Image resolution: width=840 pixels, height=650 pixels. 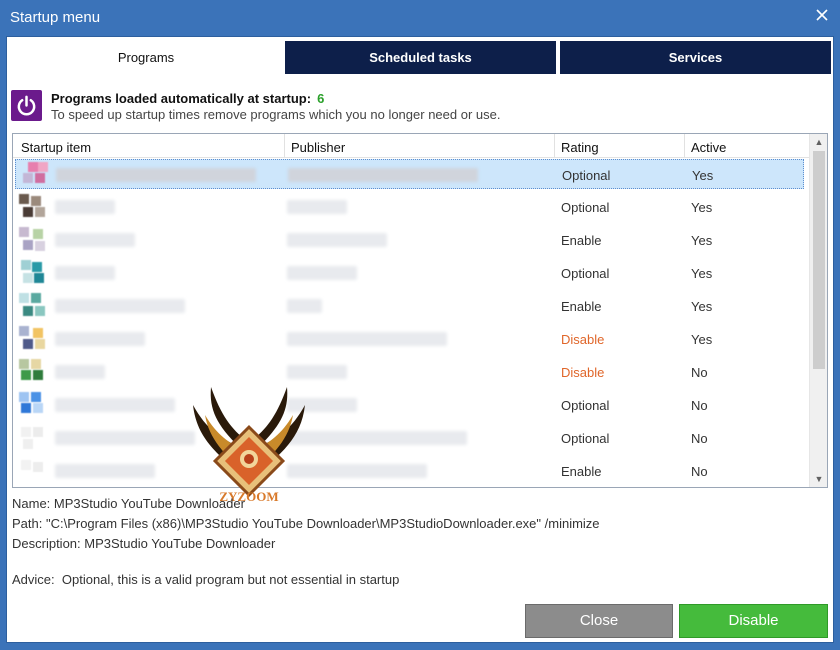 I want to click on tab-scheduled-tasks: Scheduled tasks, so click(x=420, y=57).